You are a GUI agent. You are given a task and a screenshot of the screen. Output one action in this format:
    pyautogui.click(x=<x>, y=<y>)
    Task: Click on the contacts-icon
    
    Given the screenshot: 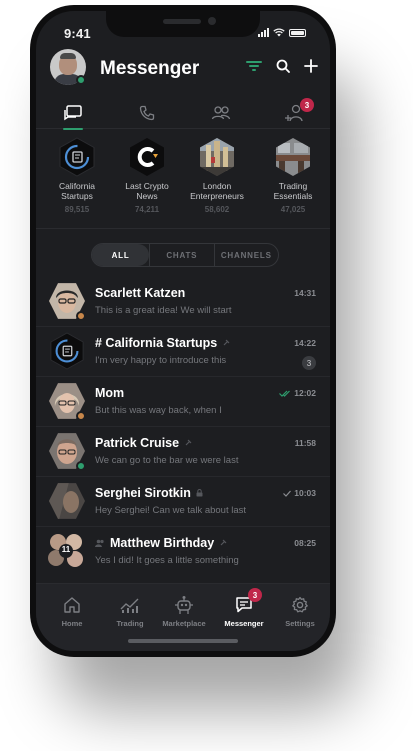 What is the action you would take?
    pyautogui.click(x=221, y=113)
    